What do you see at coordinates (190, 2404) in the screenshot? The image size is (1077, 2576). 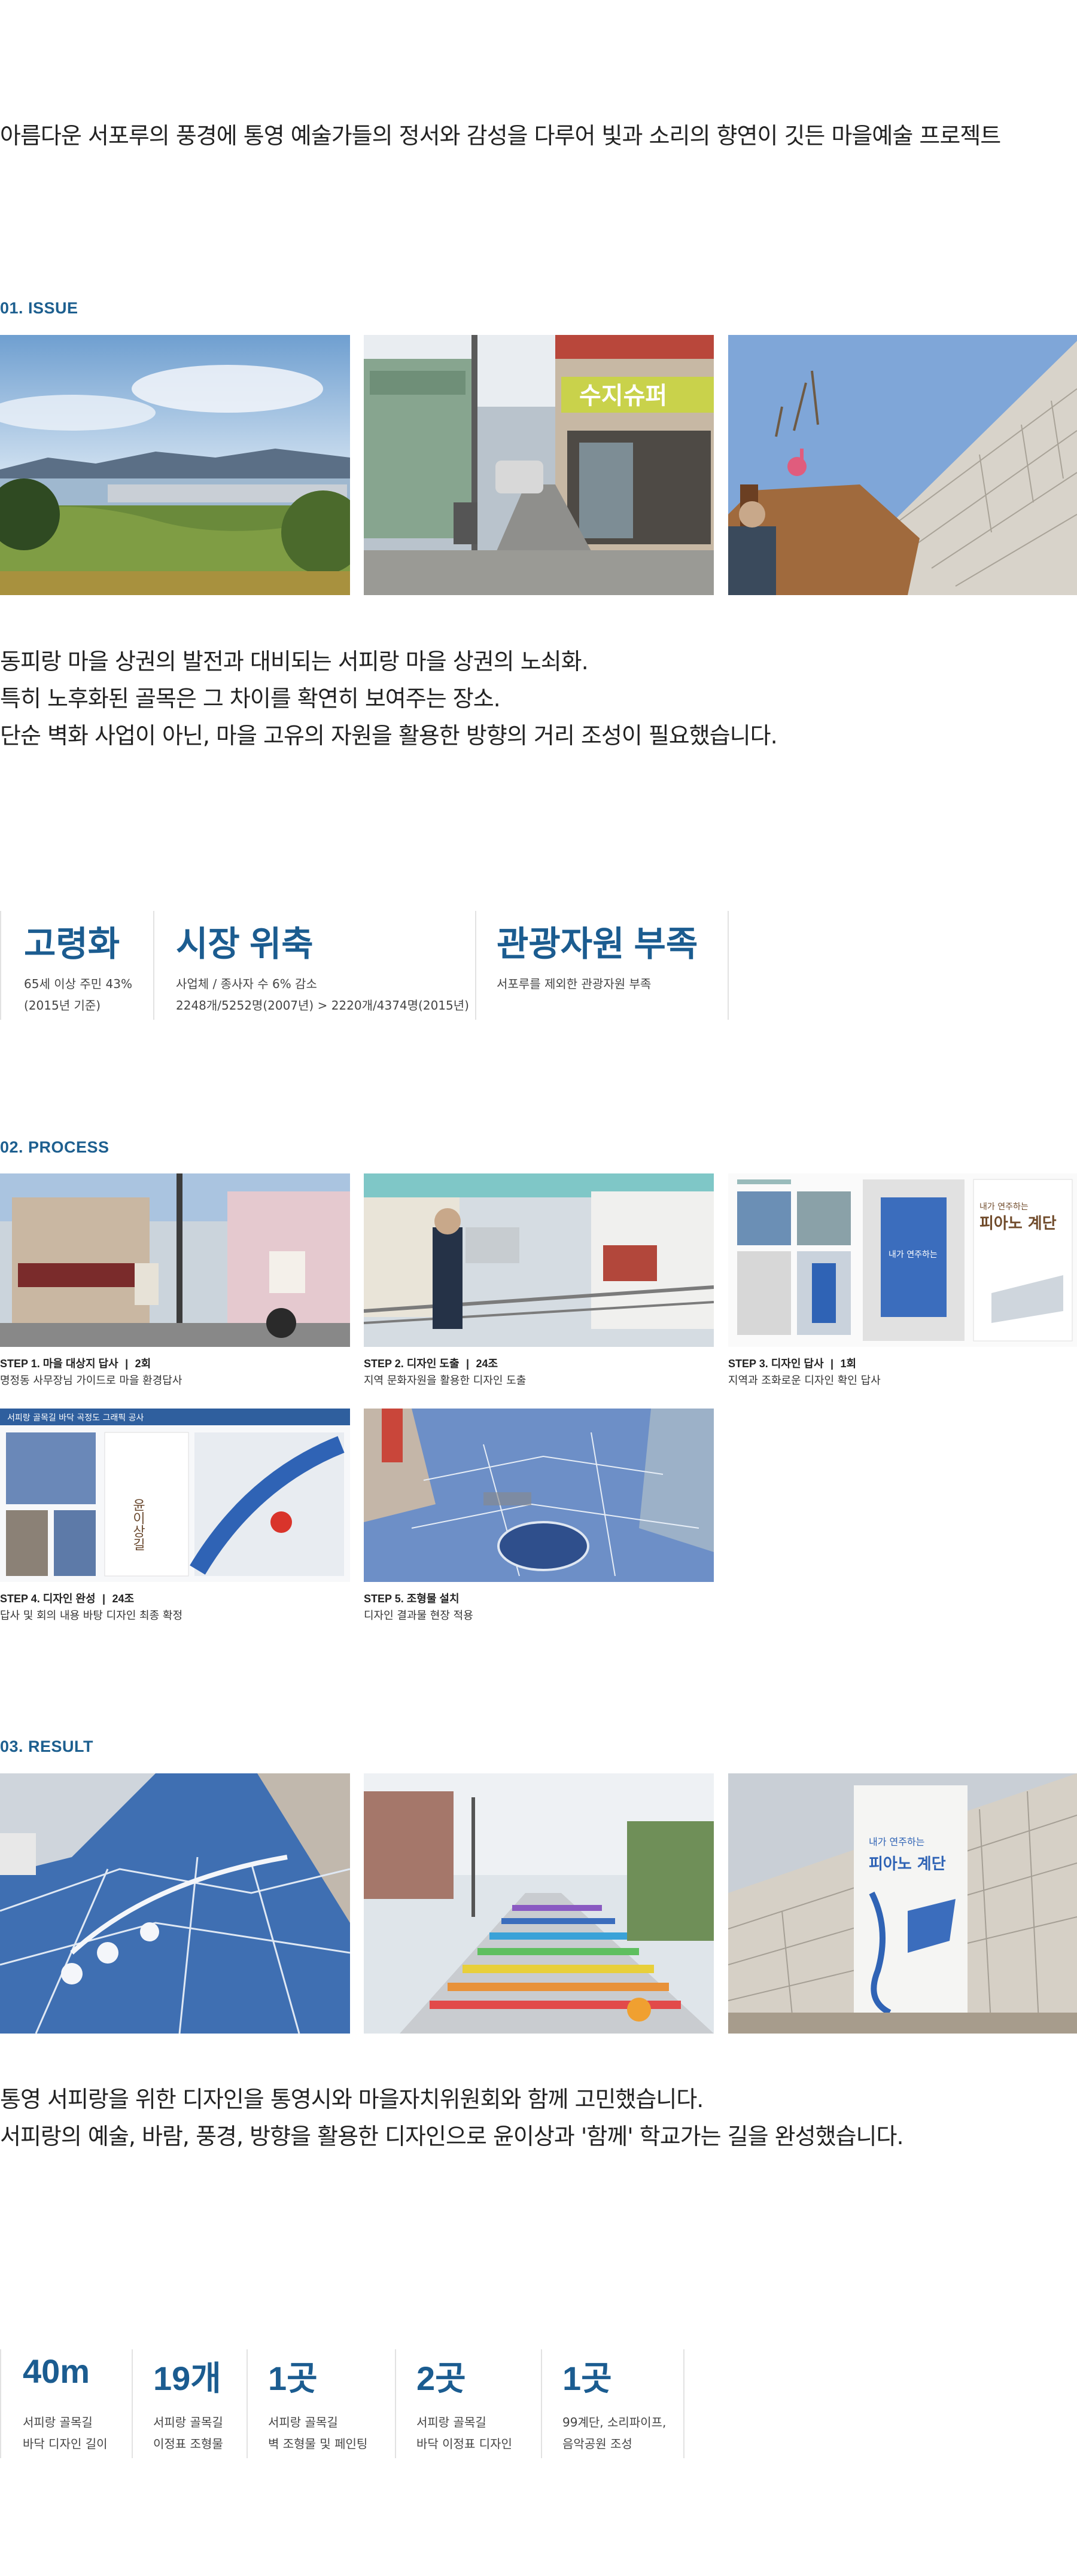 I see `stat-signposts: 19개 서피랑 골목길 이정표 조형물` at bounding box center [190, 2404].